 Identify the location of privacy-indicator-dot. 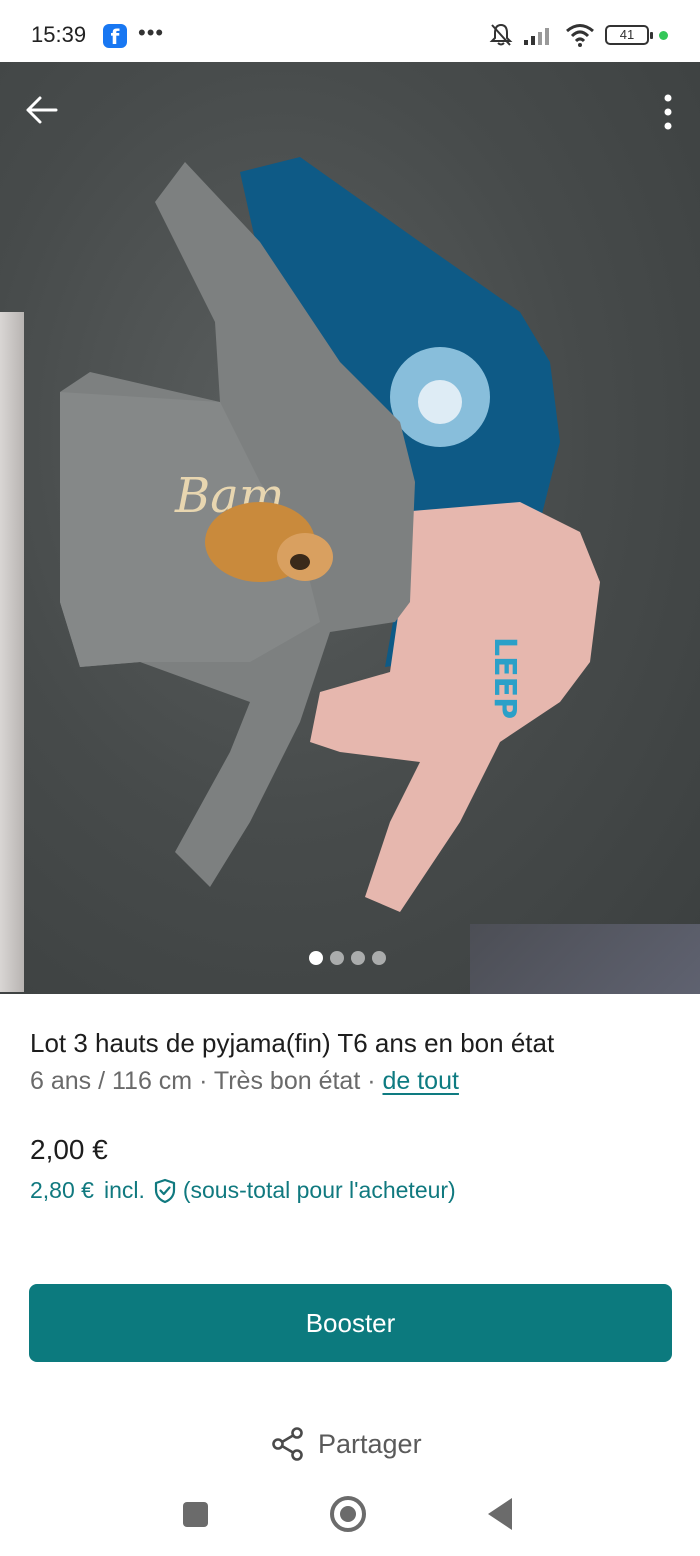
(663, 35).